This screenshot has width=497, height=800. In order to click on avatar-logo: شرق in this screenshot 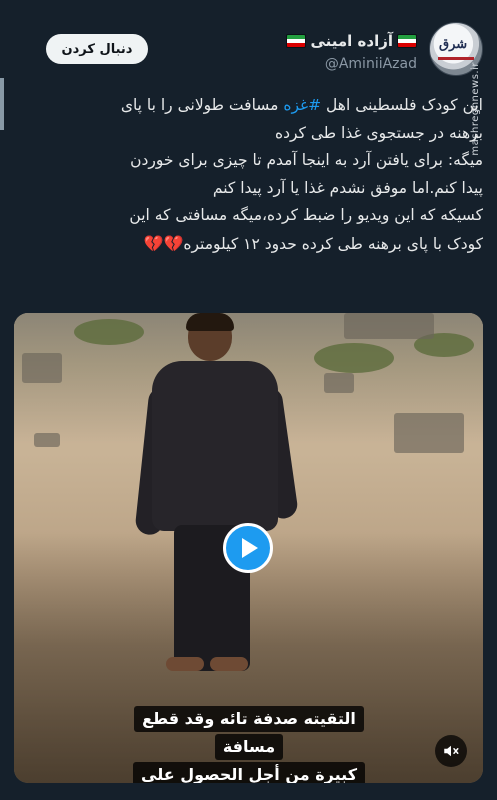, I will do `click(453, 44)`.